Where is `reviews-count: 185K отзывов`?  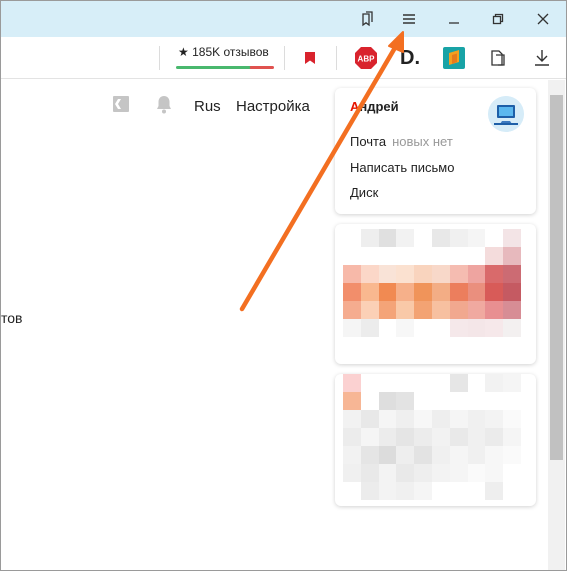 reviews-count: 185K отзывов is located at coordinates (230, 52).